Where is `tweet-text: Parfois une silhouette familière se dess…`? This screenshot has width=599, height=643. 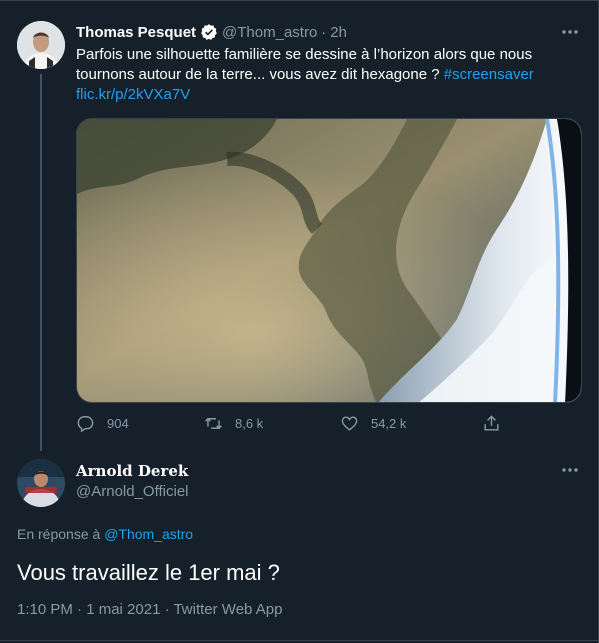
tweet-text: Parfois une silhouette familière se dess… is located at coordinates (306, 75).